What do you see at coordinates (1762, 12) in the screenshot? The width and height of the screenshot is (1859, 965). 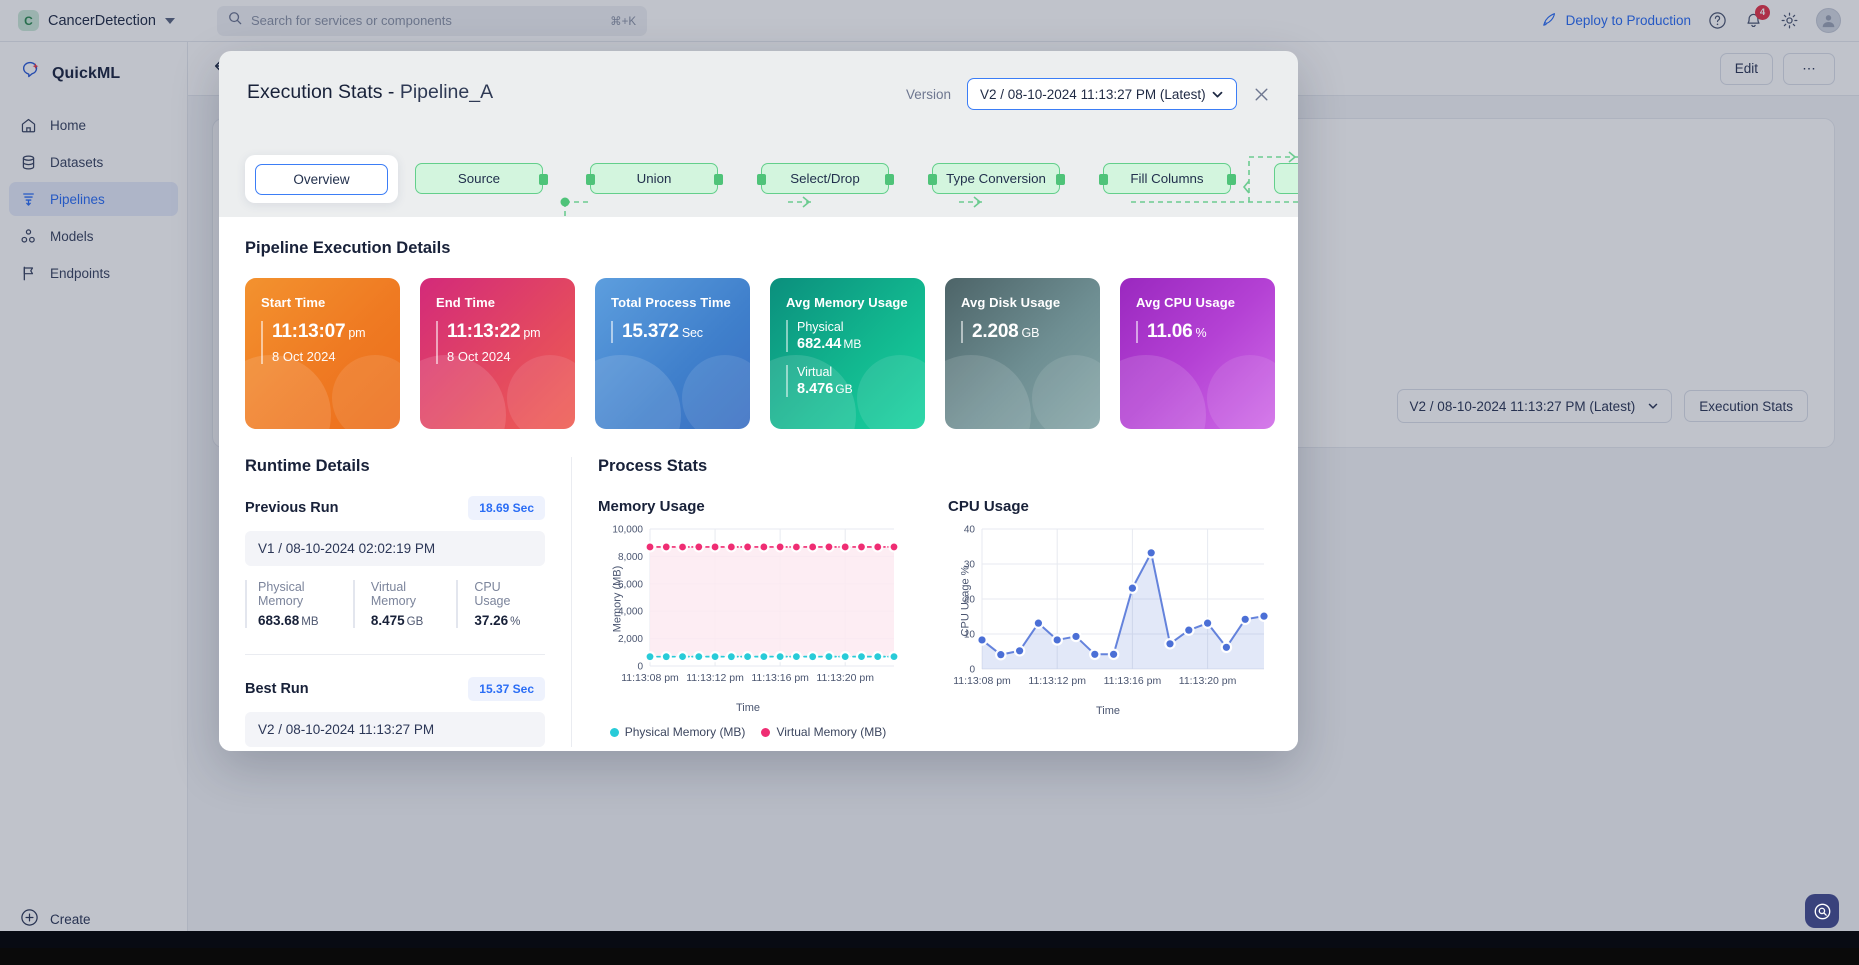 I see `notification-badge: 4` at bounding box center [1762, 12].